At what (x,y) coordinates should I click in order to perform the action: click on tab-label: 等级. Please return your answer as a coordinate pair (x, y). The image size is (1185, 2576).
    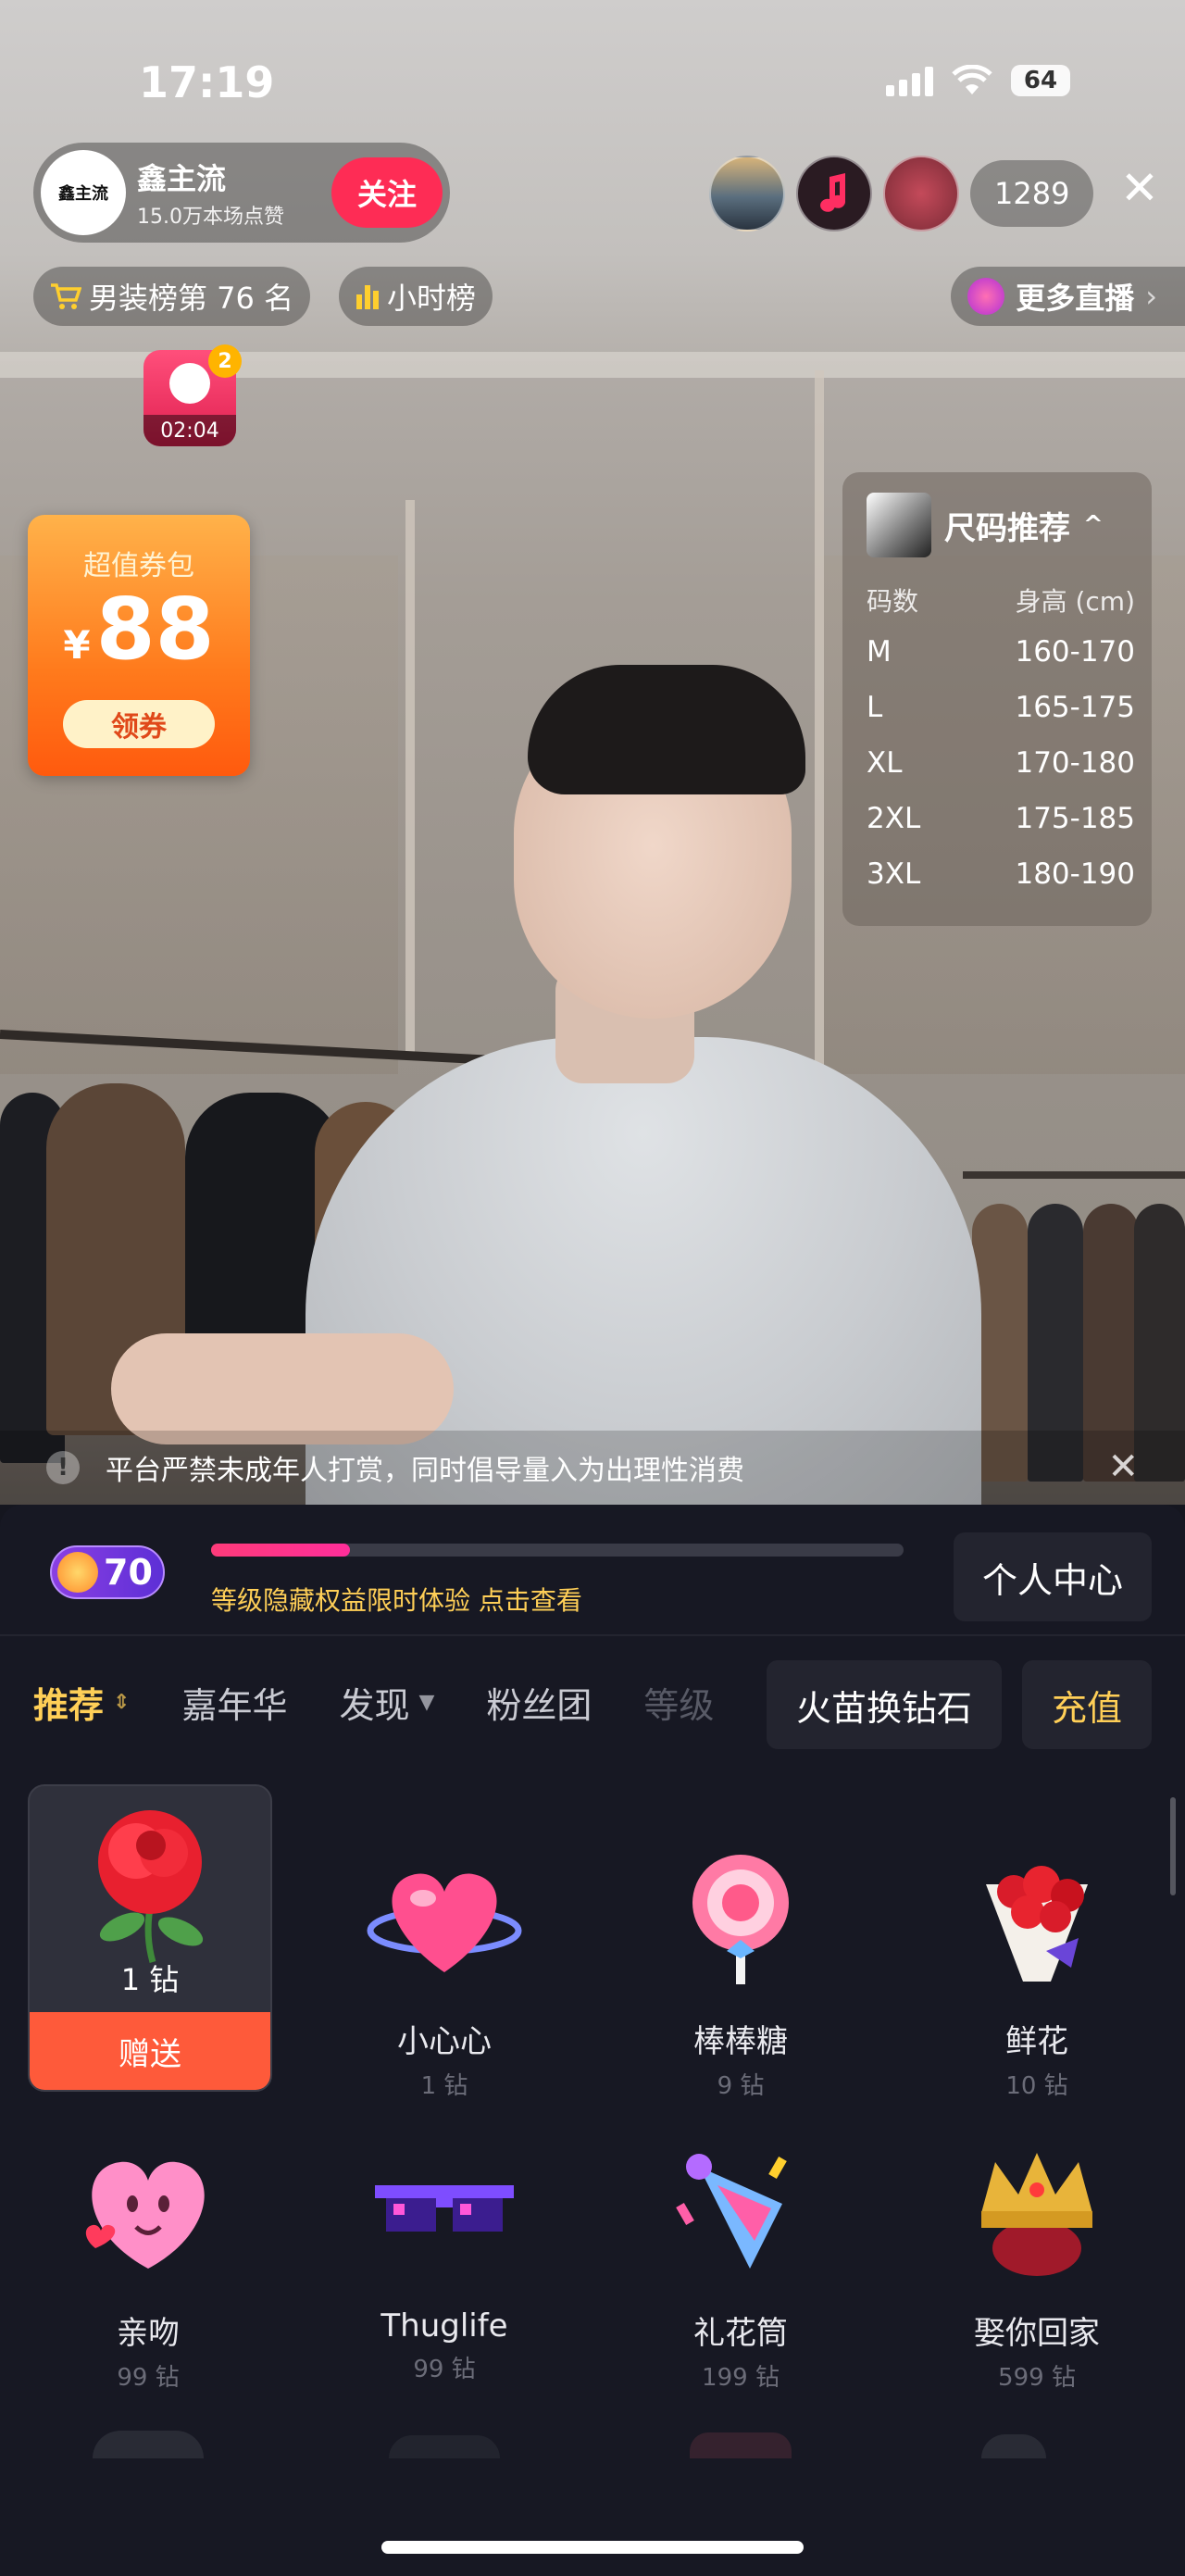
    Looking at the image, I should click on (679, 1706).